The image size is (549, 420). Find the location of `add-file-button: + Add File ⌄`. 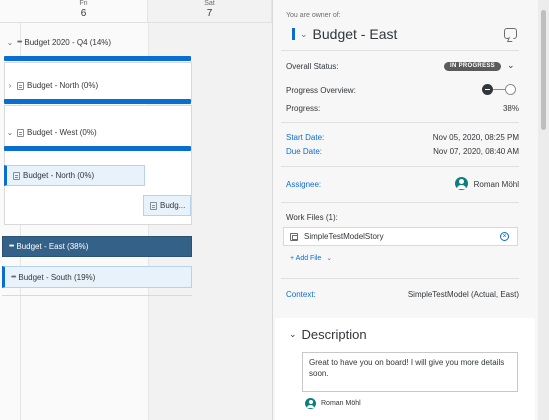

add-file-button: + Add File ⌄ is located at coordinates (311, 258).